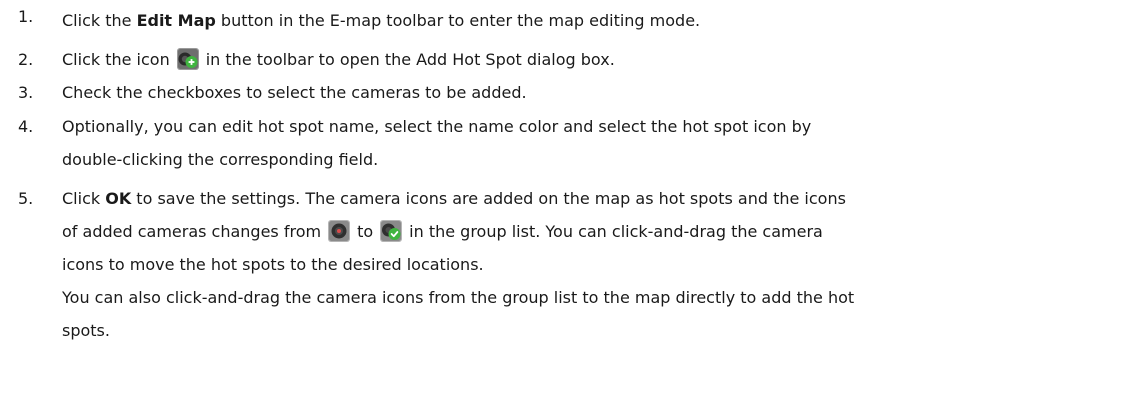 This screenshot has width=1125, height=408. What do you see at coordinates (99, 20) in the screenshot?
I see `step-text: Click the` at bounding box center [99, 20].